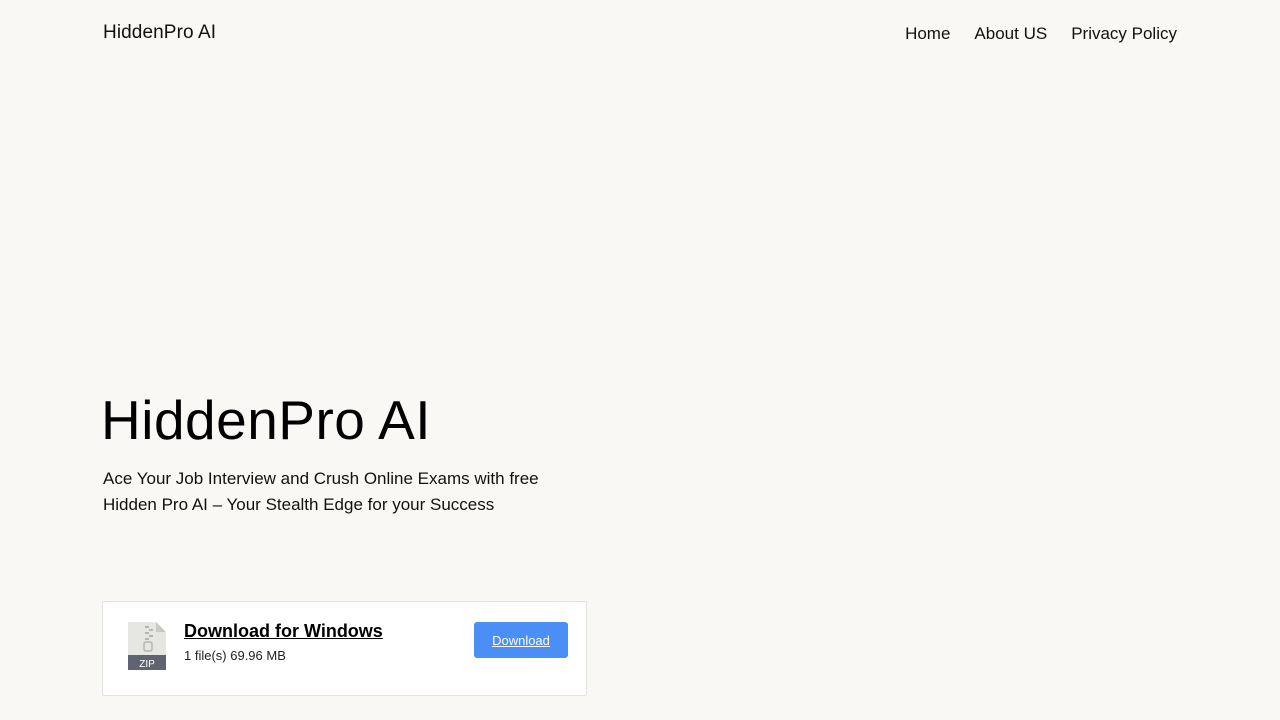 This screenshot has height=720, width=1280. I want to click on hero-title: HiddenPro AI, so click(266, 420).